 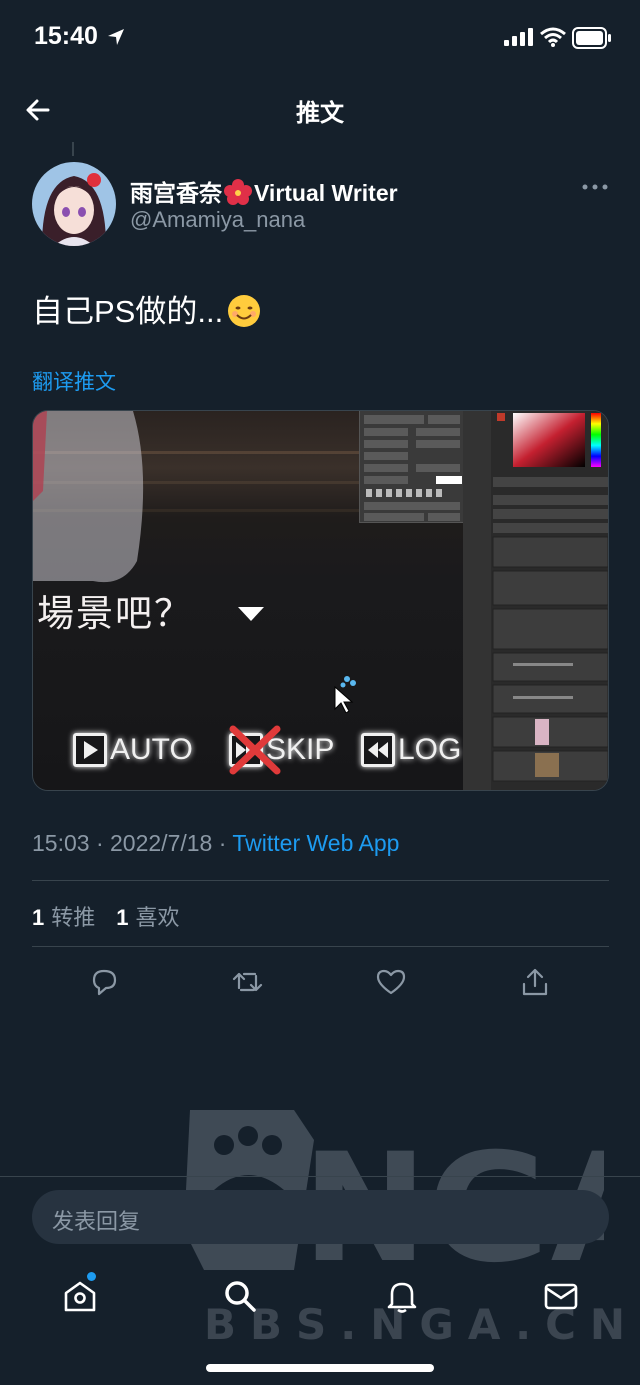 What do you see at coordinates (66, 36) in the screenshot?
I see `status-time: 15:40` at bounding box center [66, 36].